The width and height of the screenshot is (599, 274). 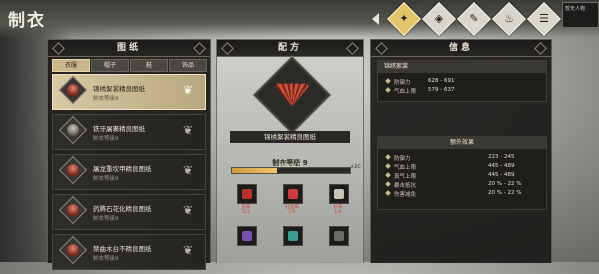 What do you see at coordinates (149, 65) in the screenshot?
I see `filter-shoes: 鞋` at bounding box center [149, 65].